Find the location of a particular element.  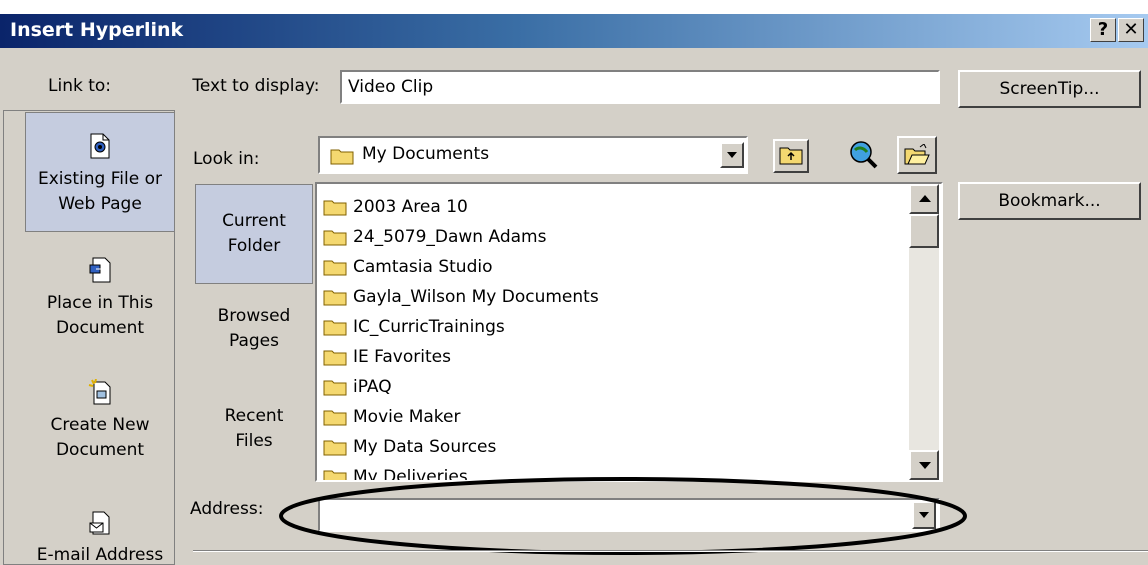

scroll-up-button is located at coordinates (924, 199).